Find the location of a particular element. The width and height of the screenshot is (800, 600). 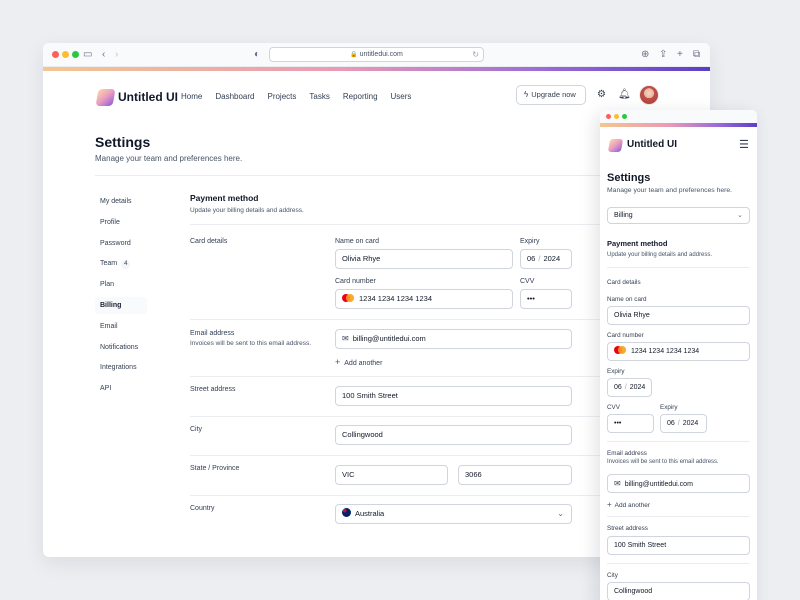

tabs-overview-icon: ⧉ is located at coordinates (696, 55).